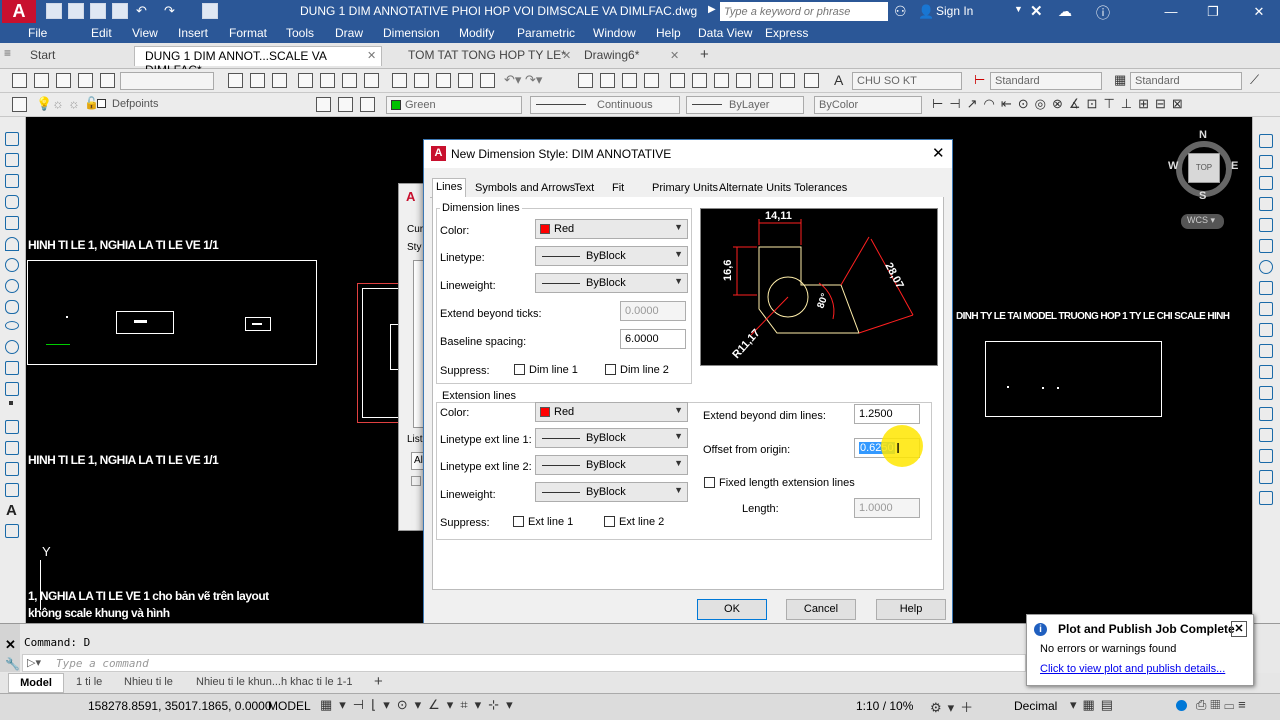 Image resolution: width=1280 pixels, height=720 pixels. Describe the element at coordinates (443, 80) in the screenshot. I see `paste-icon` at that location.